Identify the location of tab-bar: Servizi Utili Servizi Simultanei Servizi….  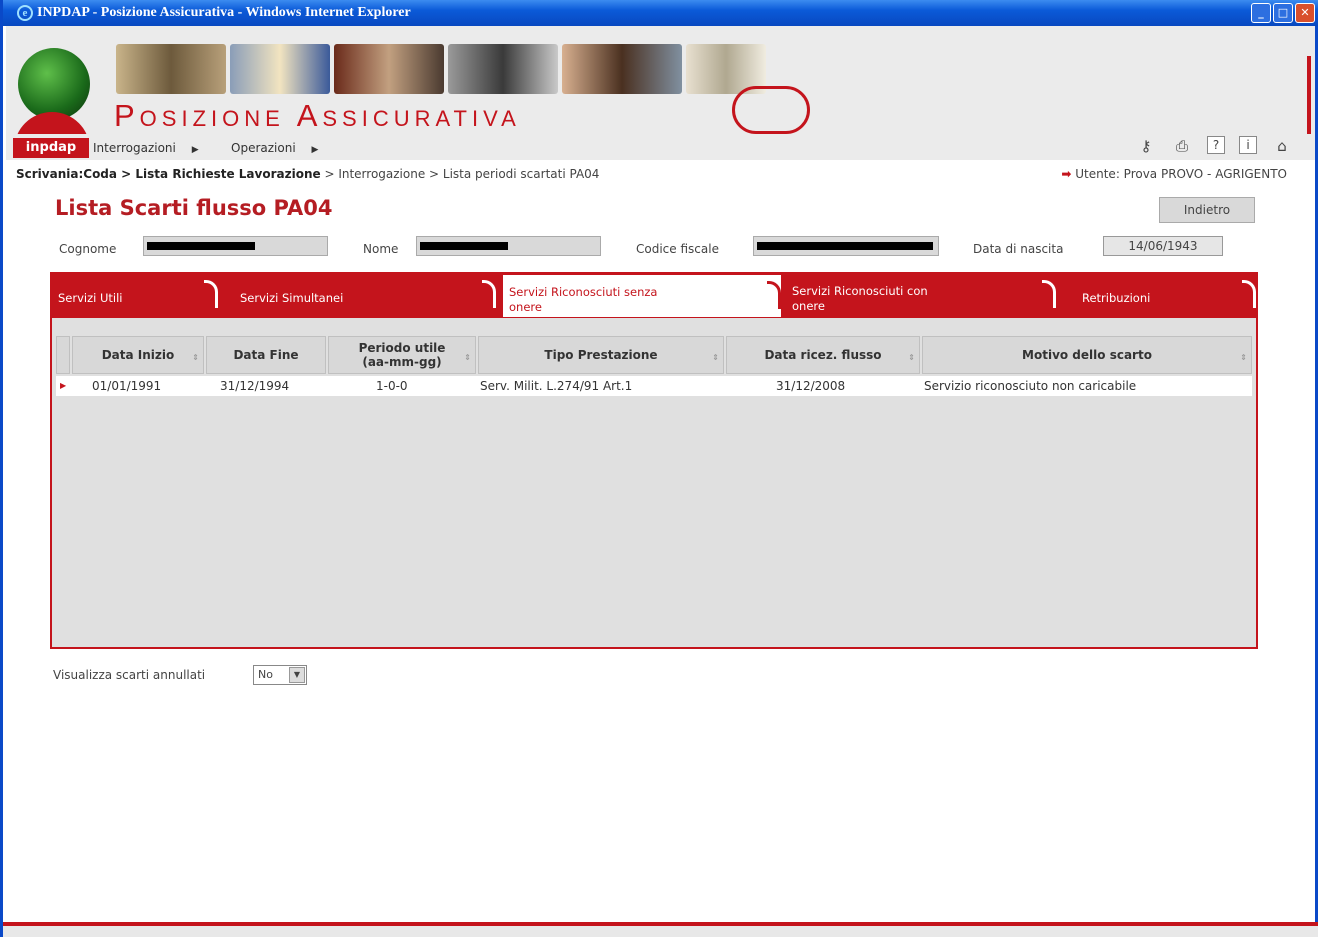
(654, 296).